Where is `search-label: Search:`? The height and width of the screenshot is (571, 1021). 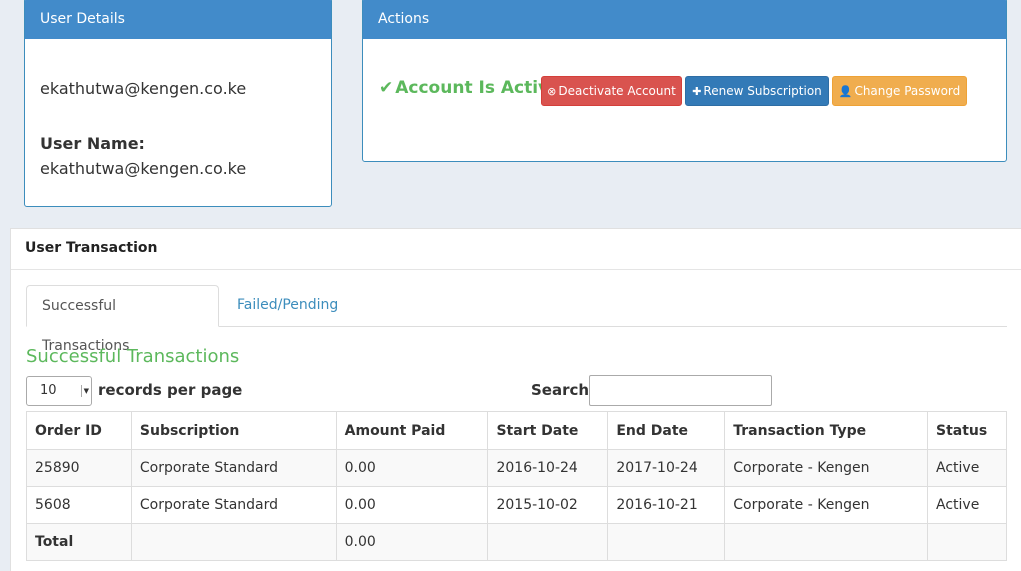
search-label: Search: is located at coordinates (563, 390).